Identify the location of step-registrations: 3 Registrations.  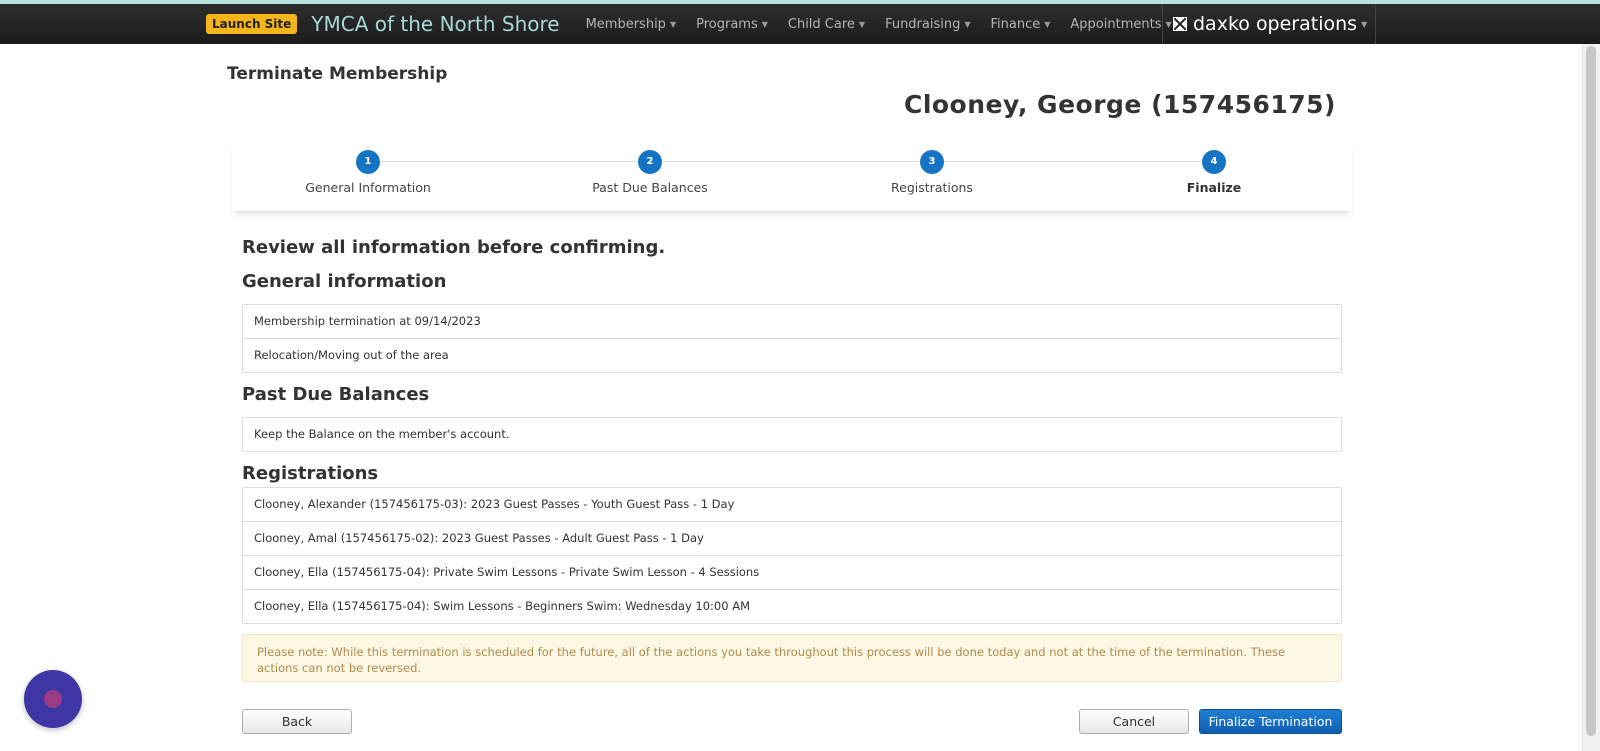
(932, 172).